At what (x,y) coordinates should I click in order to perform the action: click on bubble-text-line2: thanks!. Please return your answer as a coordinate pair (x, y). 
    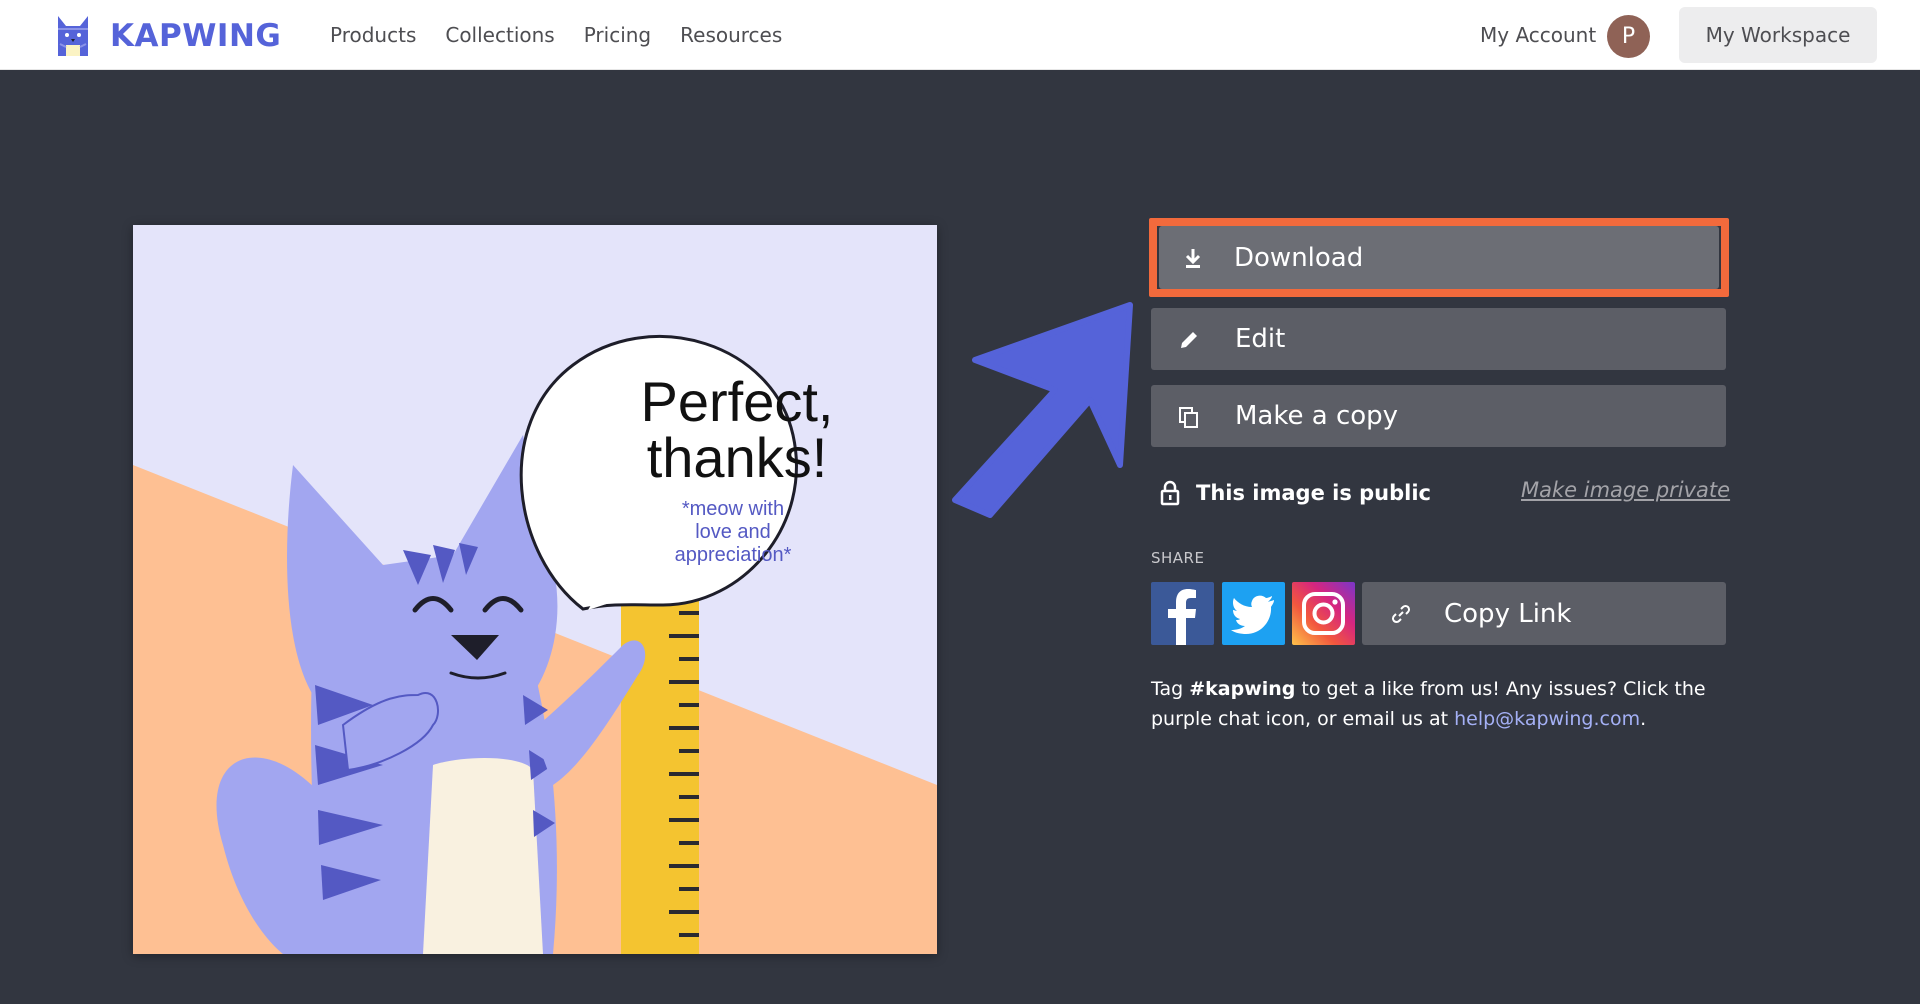
    Looking at the image, I should click on (737, 457).